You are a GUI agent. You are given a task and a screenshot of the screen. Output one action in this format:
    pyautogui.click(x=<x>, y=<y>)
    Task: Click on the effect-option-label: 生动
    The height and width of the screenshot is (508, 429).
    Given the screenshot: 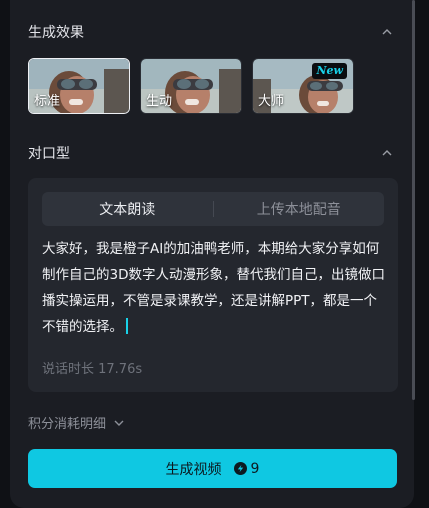 What is the action you would take?
    pyautogui.click(x=159, y=101)
    